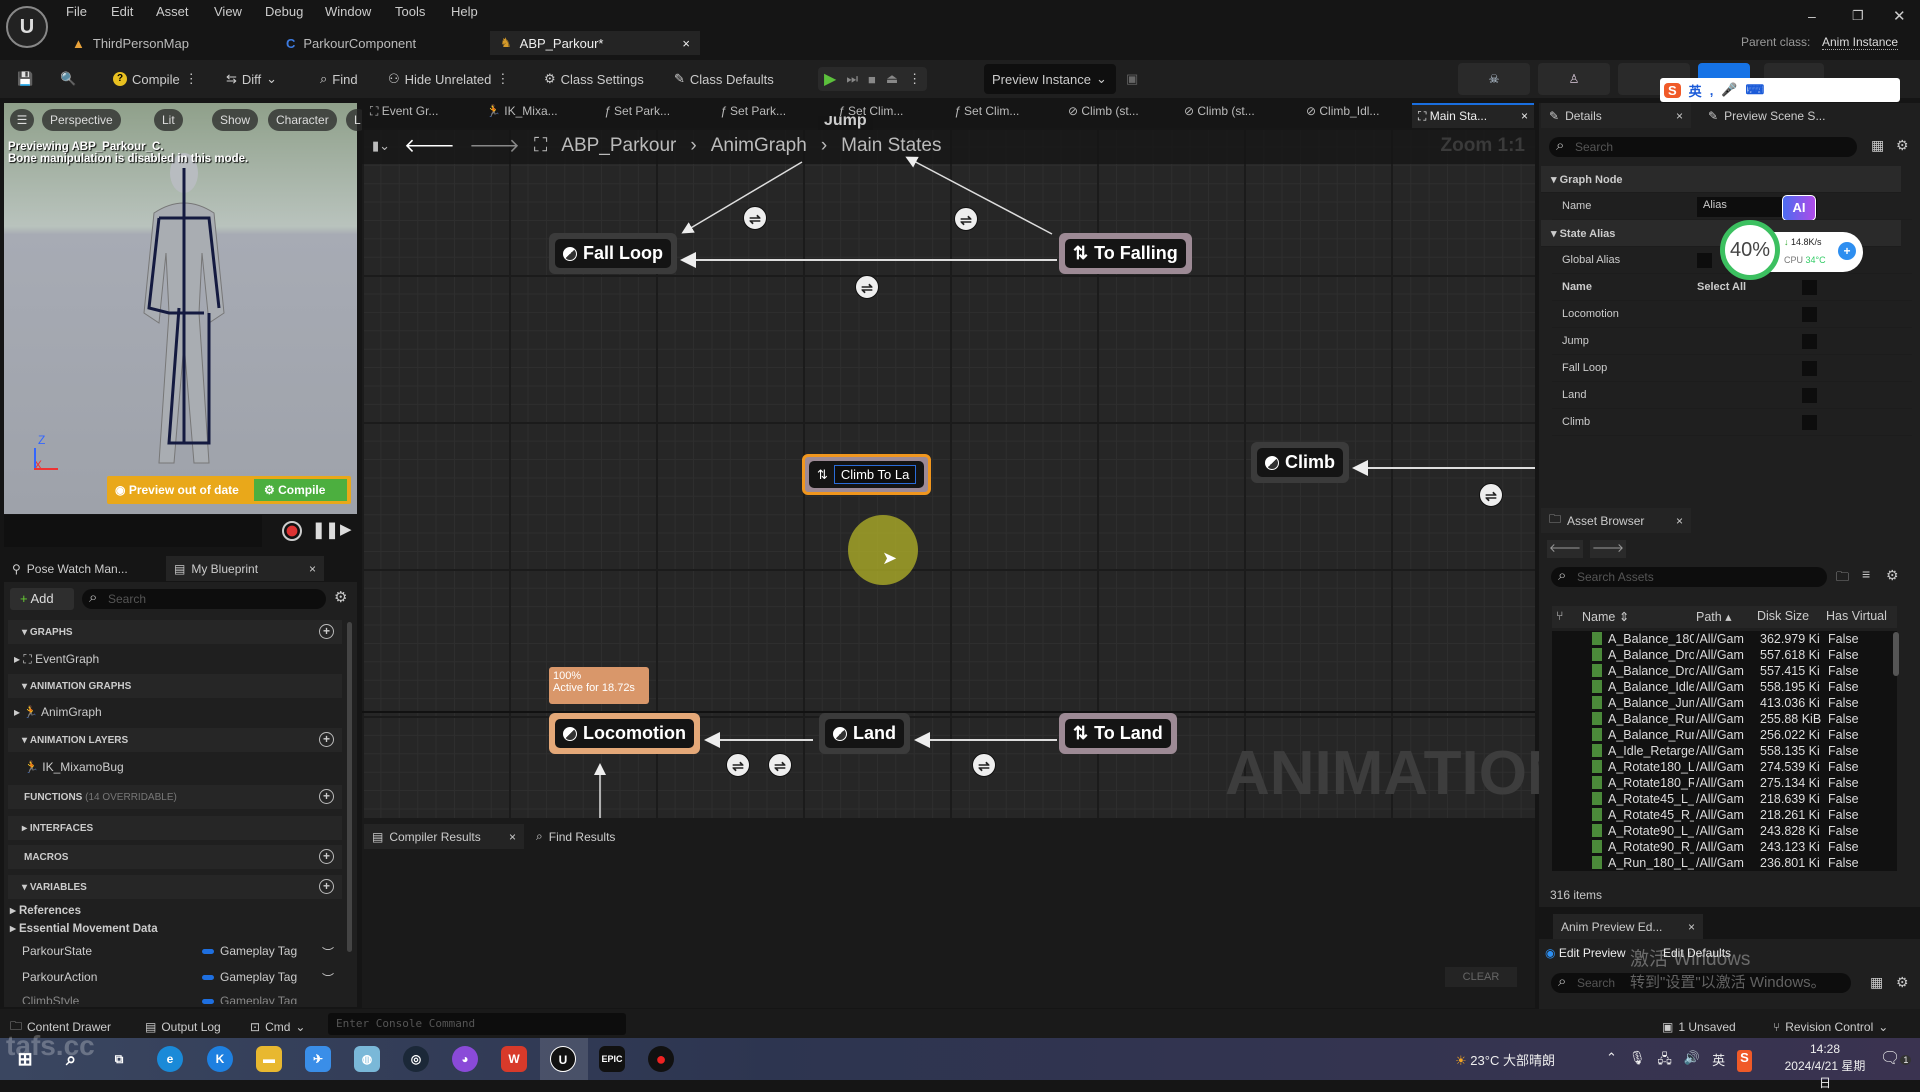 This screenshot has height=1092, width=1920. Describe the element at coordinates (318, 1059) in the screenshot. I see `feishu-icon: ✈` at that location.